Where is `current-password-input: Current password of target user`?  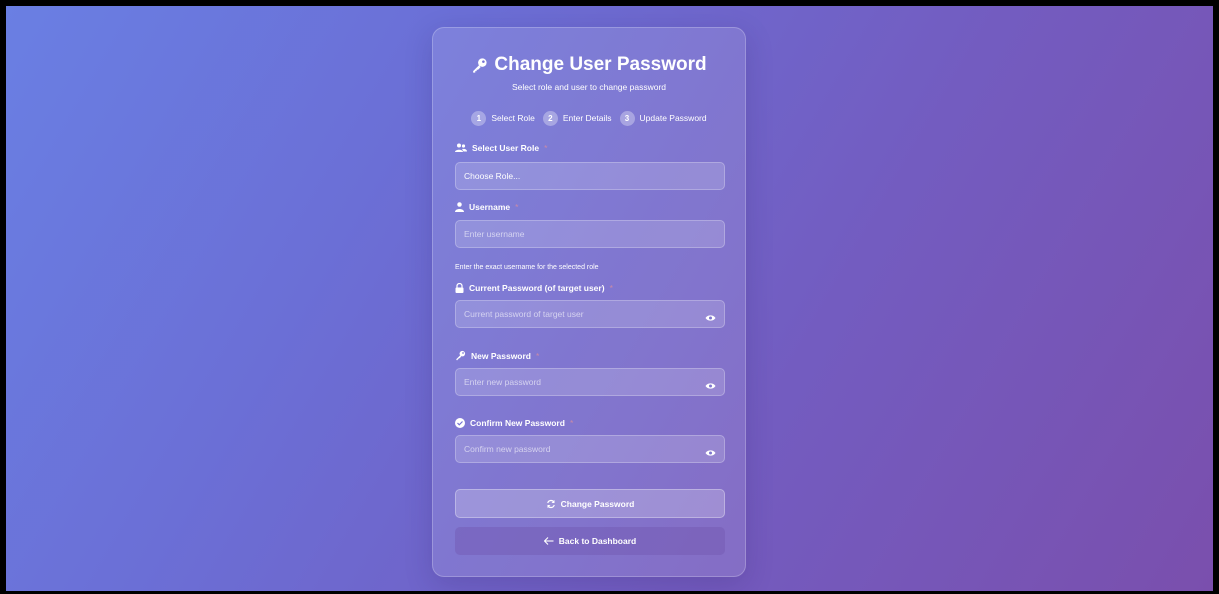 current-password-input: Current password of target user is located at coordinates (590, 314).